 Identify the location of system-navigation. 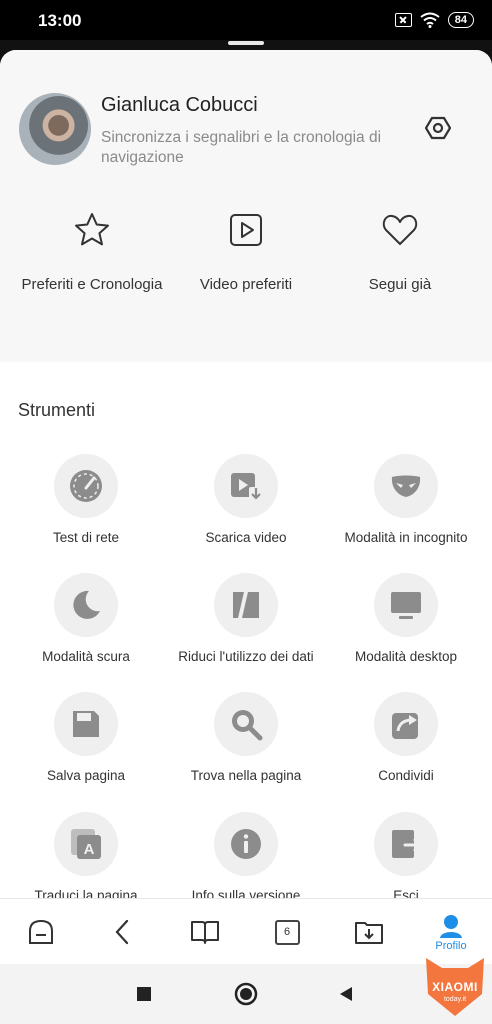
(246, 994).